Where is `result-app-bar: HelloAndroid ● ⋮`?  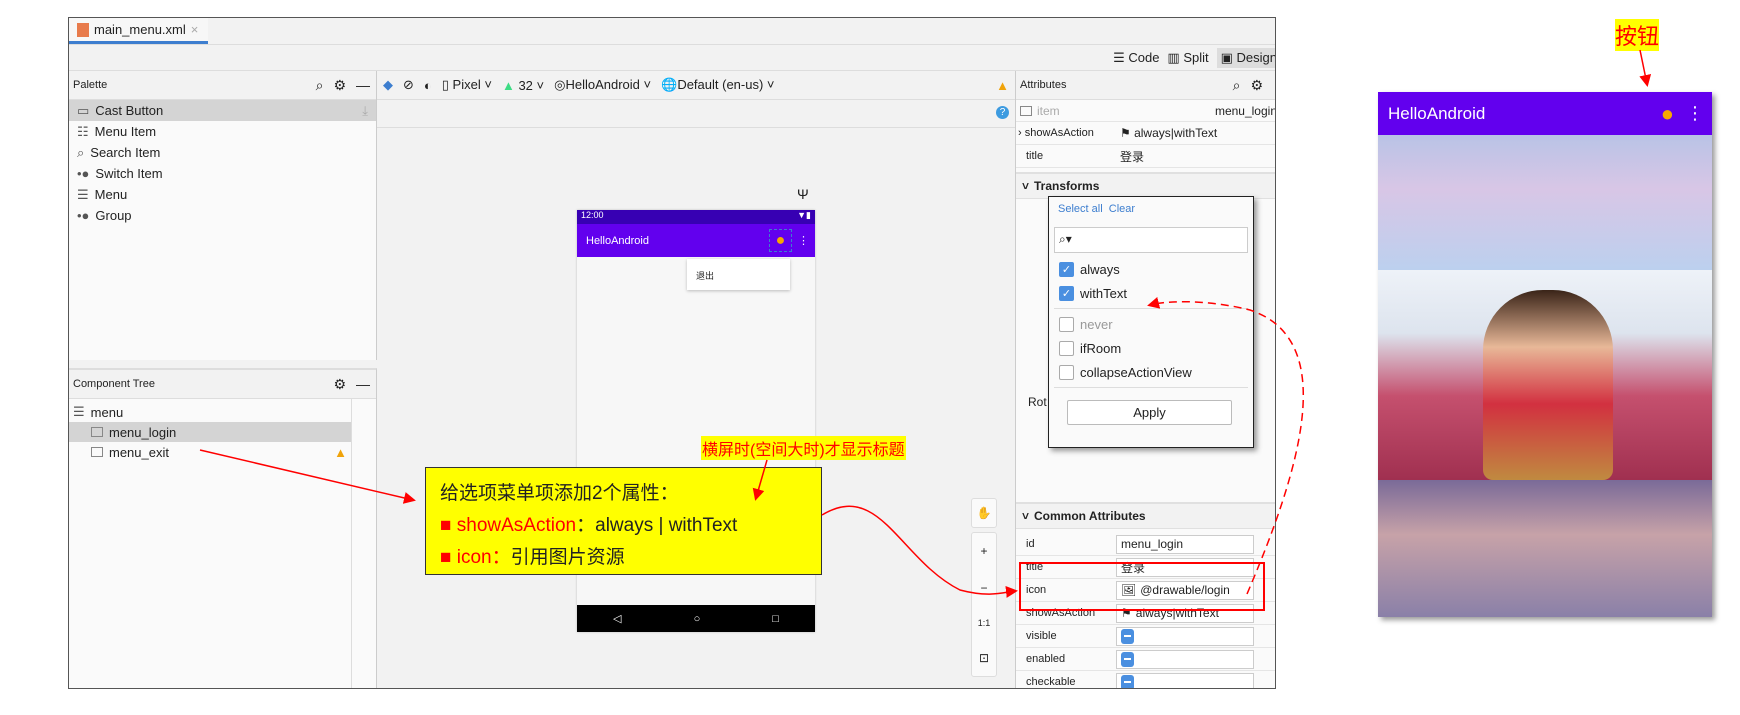 result-app-bar: HelloAndroid ● ⋮ is located at coordinates (1545, 113).